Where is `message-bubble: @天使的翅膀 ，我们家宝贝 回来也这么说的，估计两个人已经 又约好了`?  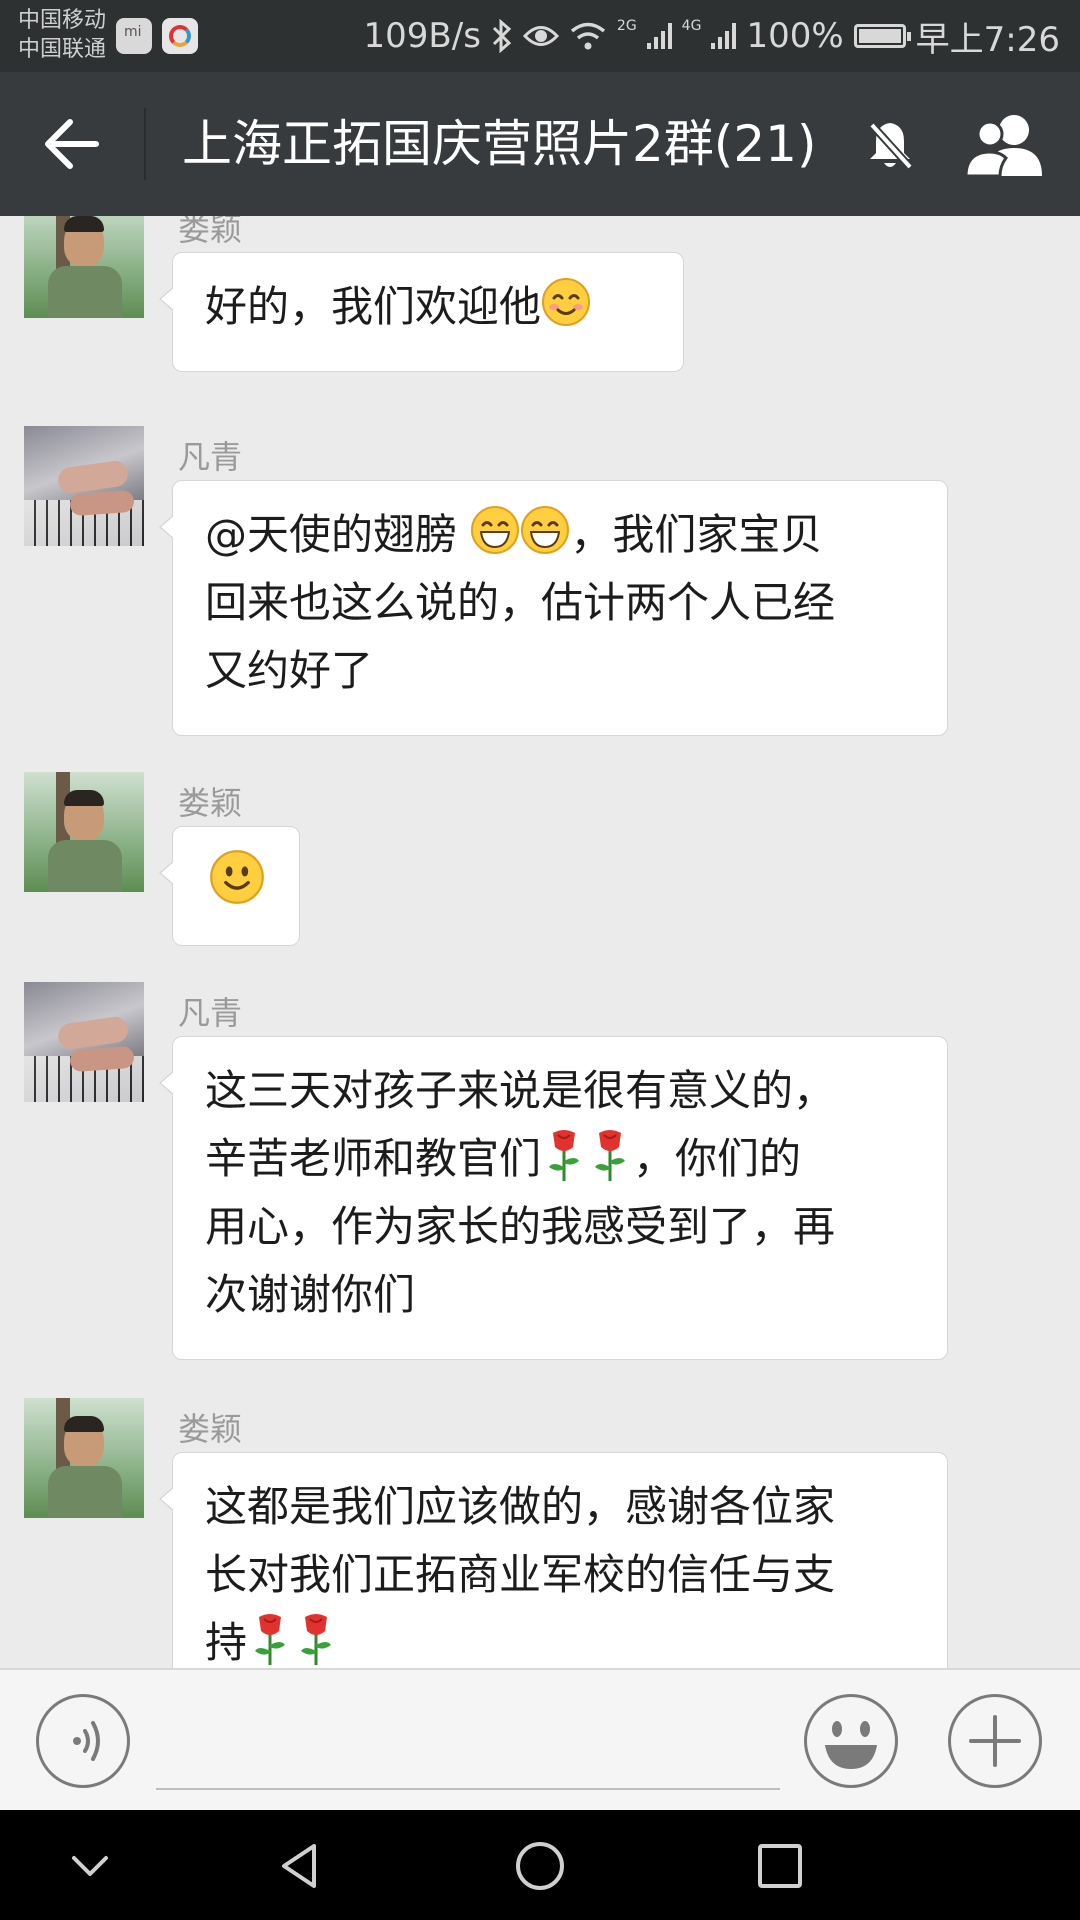
message-bubble: @天使的翅膀 ，我们家宝贝 回来也这么说的，估计两个人已经 又约好了 is located at coordinates (553, 608).